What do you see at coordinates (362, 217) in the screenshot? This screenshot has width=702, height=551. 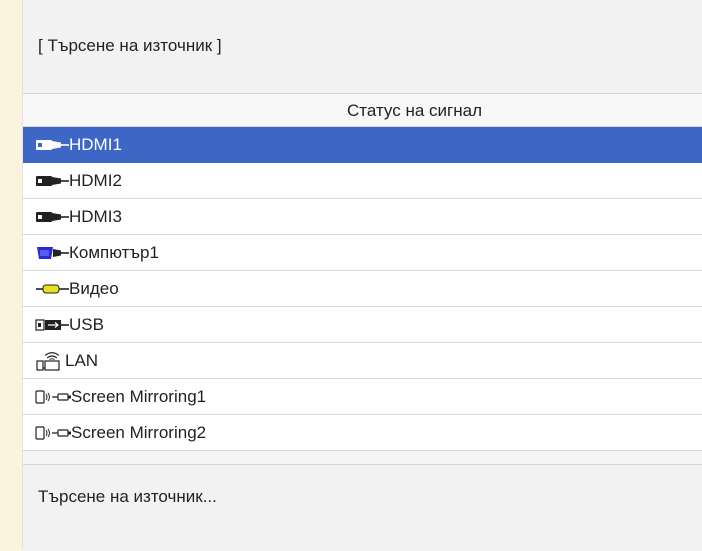 I see `source-item-hdmi3: HDMI3` at bounding box center [362, 217].